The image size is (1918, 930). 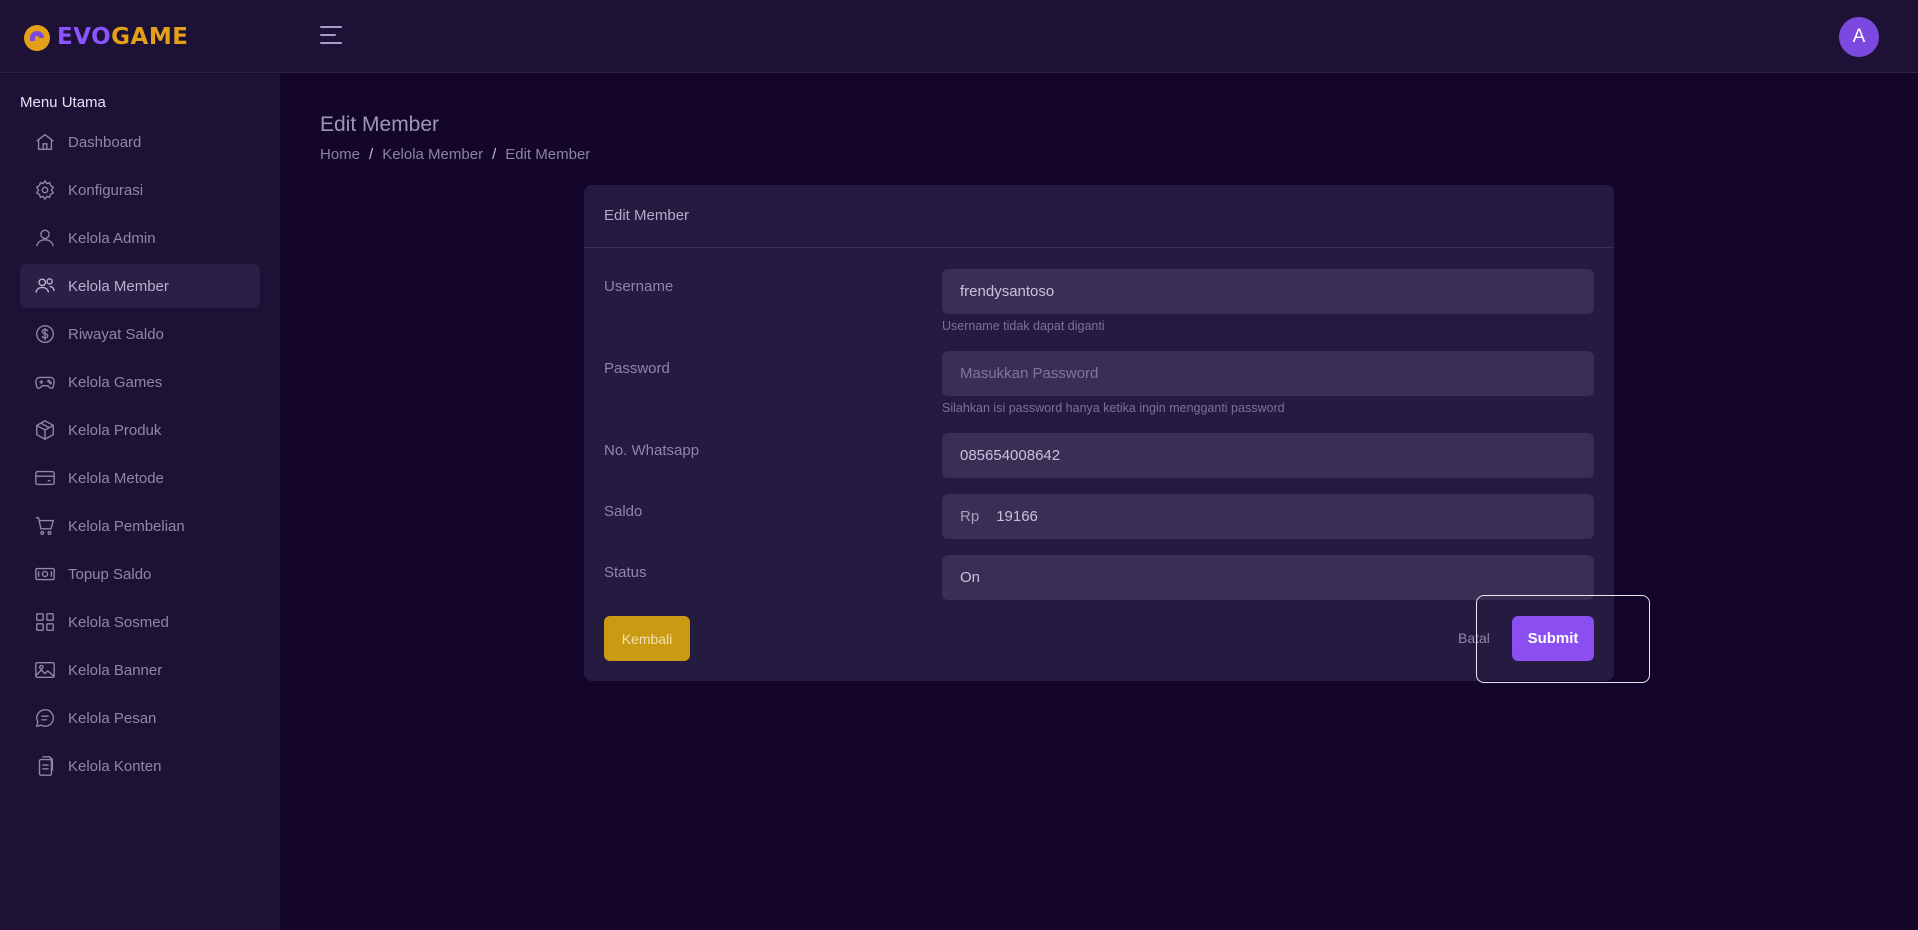 I want to click on saldo-value: 19166, so click(x=1017, y=516).